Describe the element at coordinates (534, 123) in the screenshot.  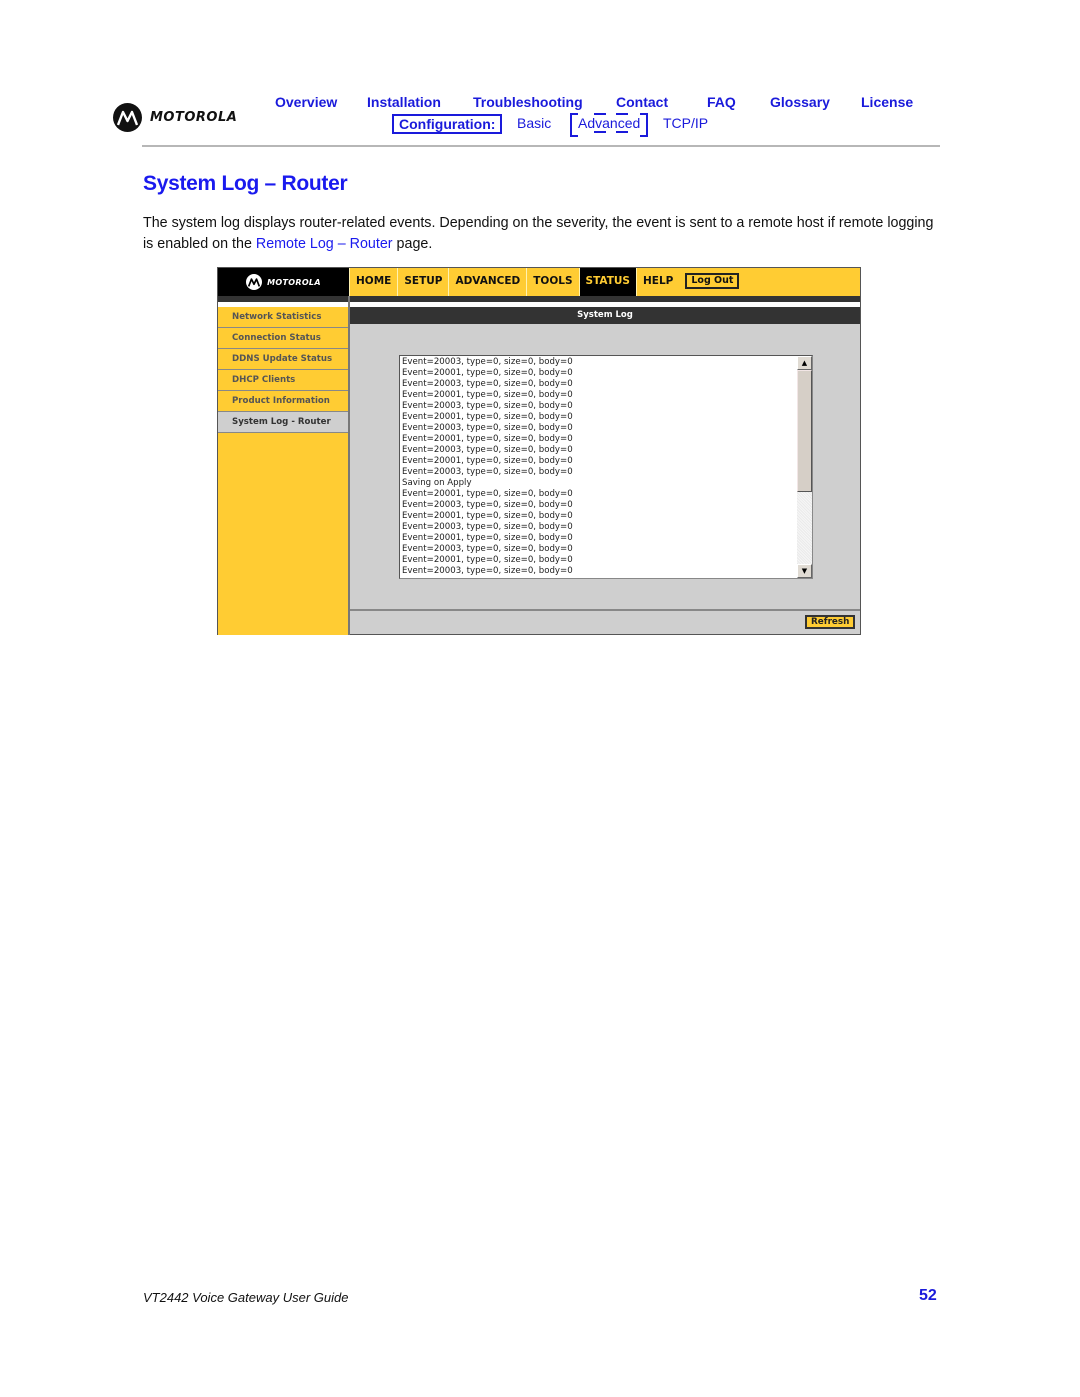
I see `subnav-basic: Basic` at that location.